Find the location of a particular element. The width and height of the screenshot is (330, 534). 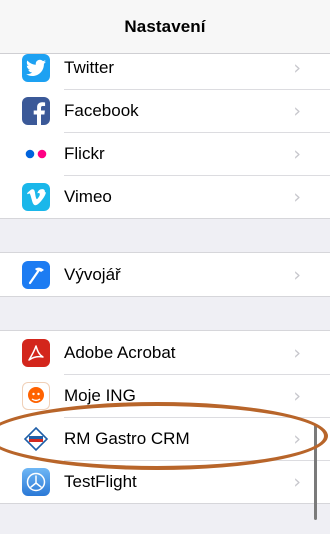

developer-group: Vývojář › is located at coordinates (165, 274).